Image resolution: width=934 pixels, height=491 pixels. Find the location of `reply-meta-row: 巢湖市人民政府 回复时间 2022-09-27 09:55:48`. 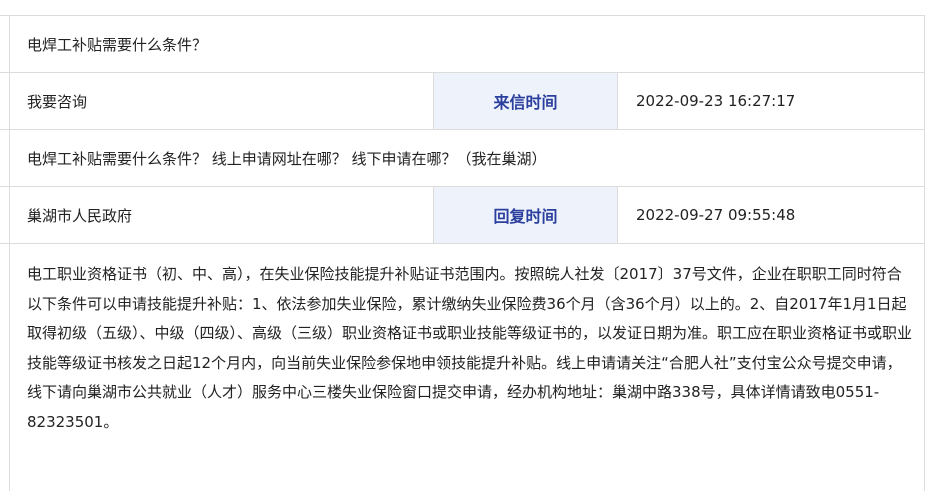

reply-meta-row: 巢湖市人民政府 回复时间 2022-09-27 09:55:48 is located at coordinates (467, 214).